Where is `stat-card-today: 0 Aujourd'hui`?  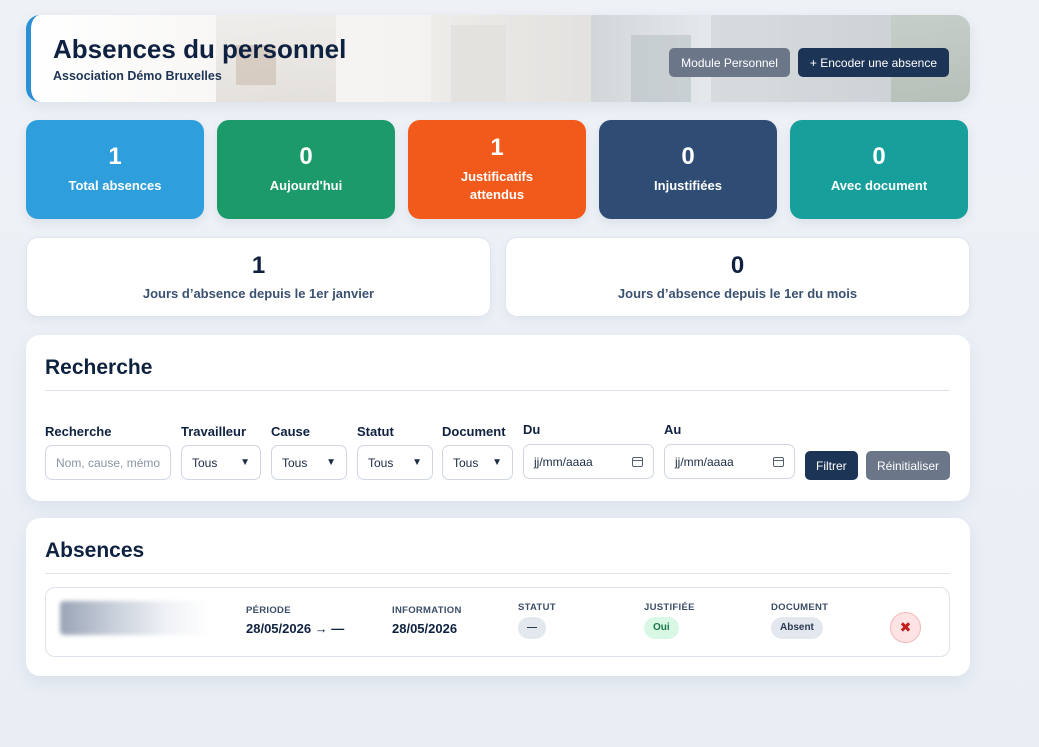 stat-card-today: 0 Aujourd'hui is located at coordinates (306, 169).